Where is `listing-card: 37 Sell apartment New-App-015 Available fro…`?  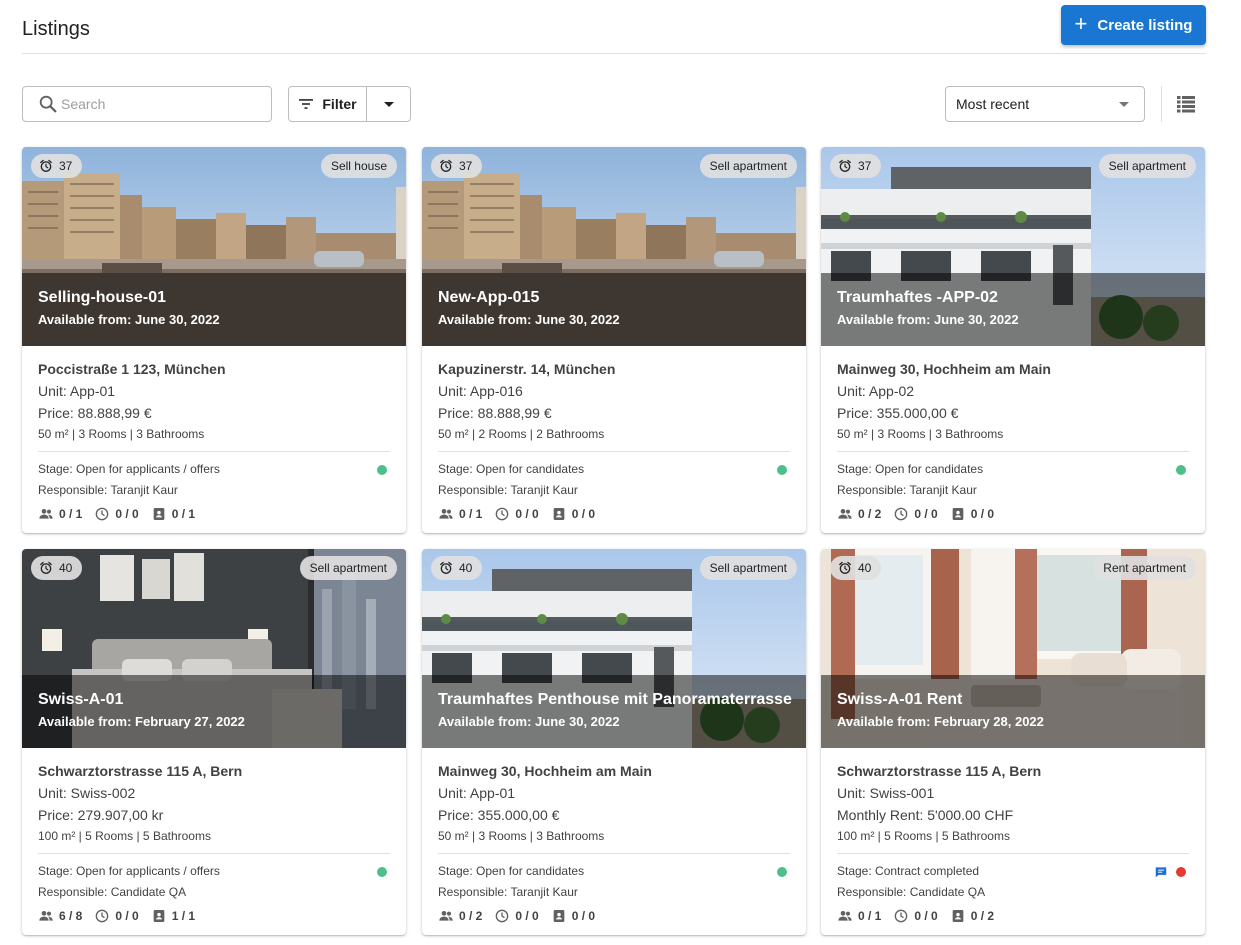 listing-card: 37 Sell apartment New-App-015 Available fro… is located at coordinates (614, 340).